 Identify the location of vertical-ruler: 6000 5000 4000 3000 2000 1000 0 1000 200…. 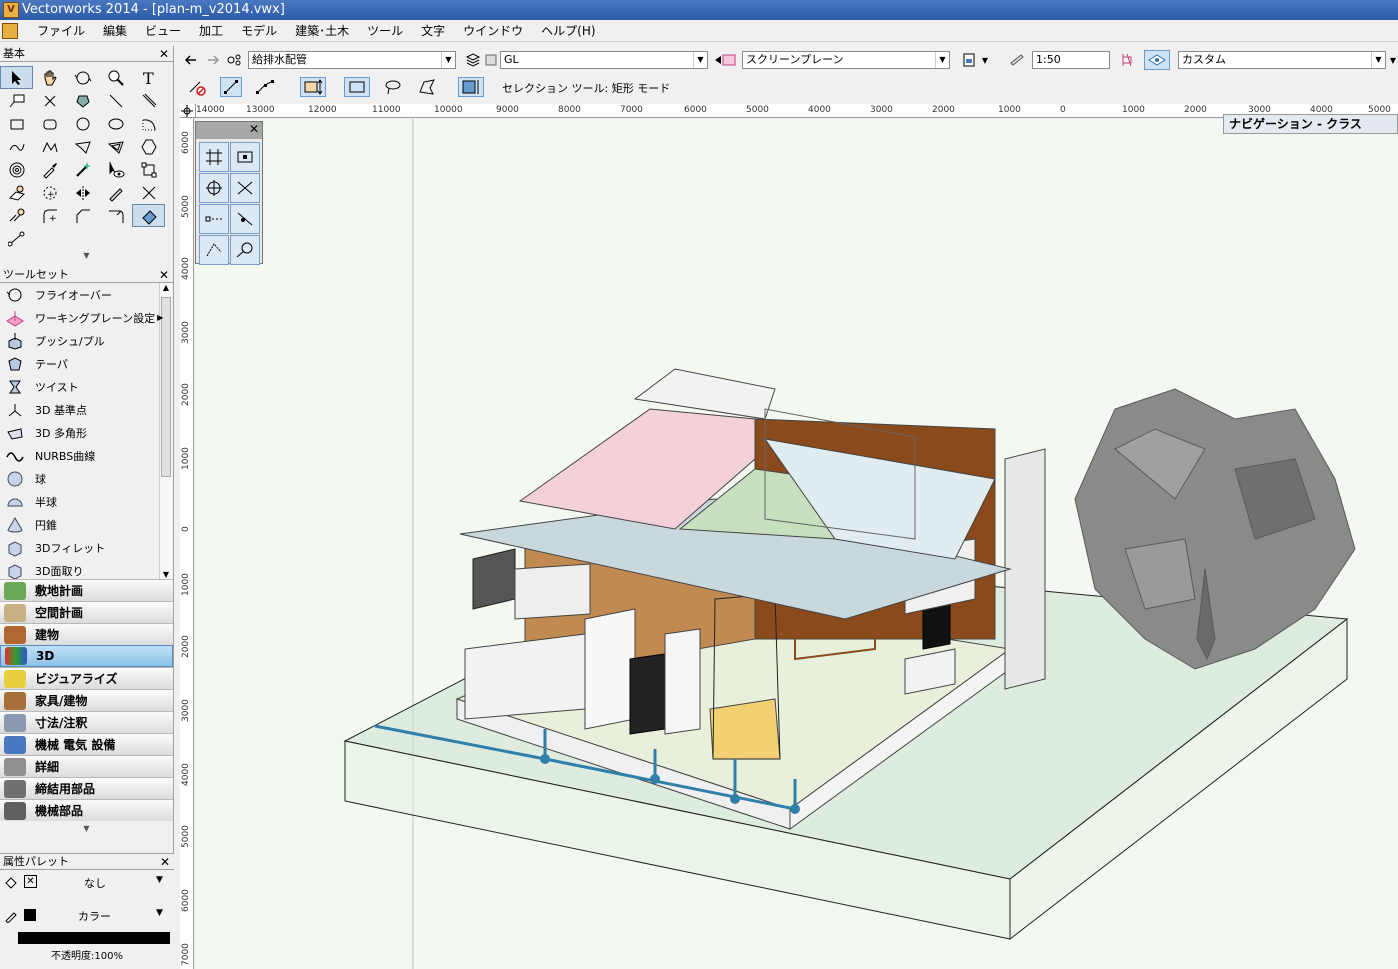
(187, 543).